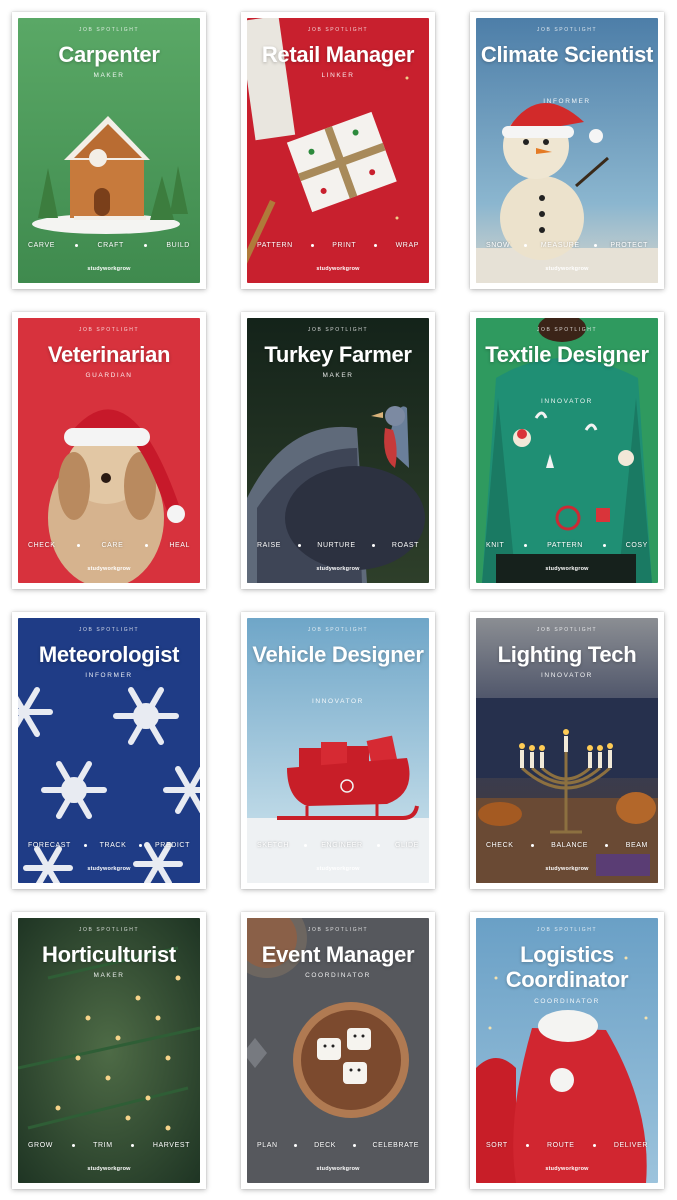  I want to click on job-verbs: KNIT PATTERN COSY, so click(567, 545).